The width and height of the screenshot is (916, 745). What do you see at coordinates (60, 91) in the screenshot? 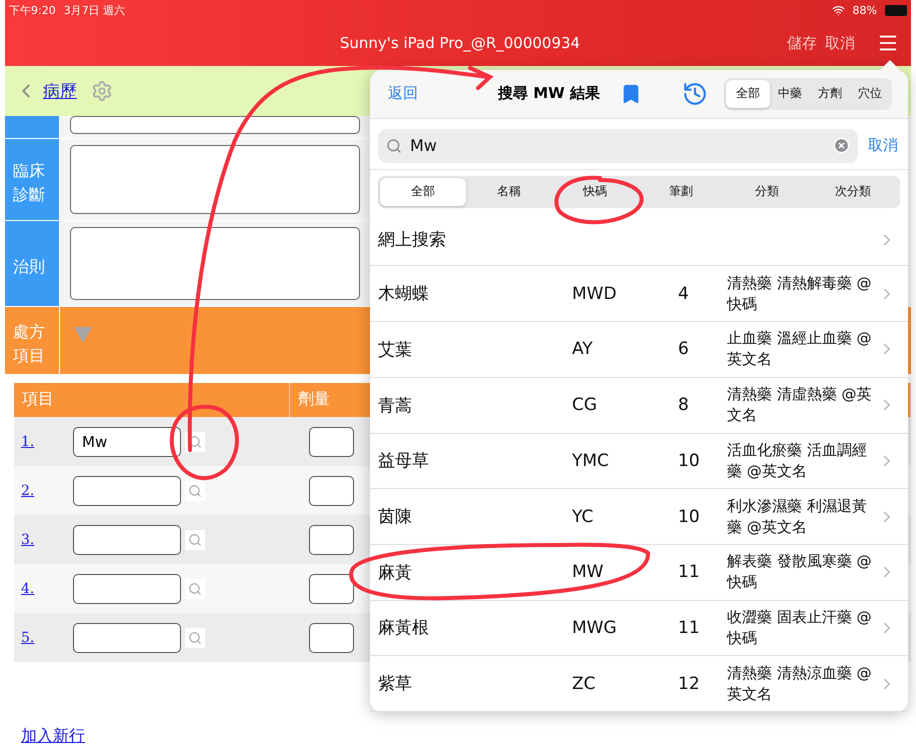
I see `back-link: 病歷` at bounding box center [60, 91].